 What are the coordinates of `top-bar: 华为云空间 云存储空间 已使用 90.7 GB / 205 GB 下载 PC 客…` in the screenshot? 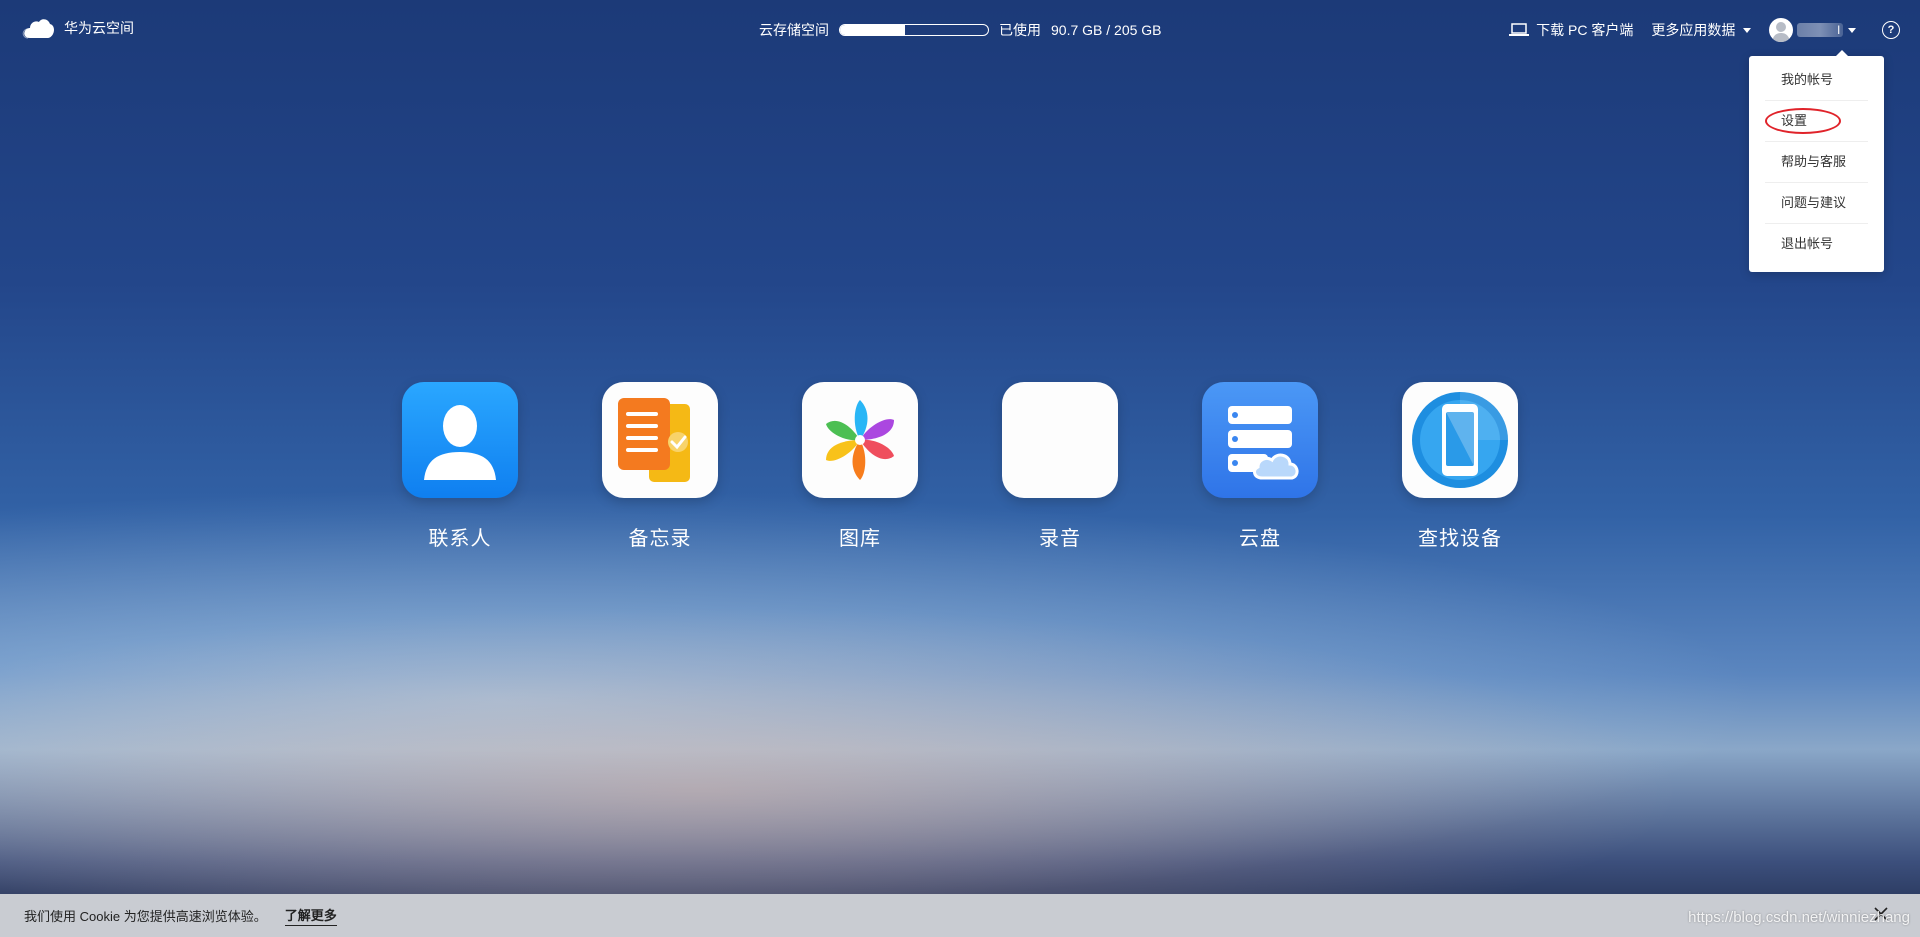 It's located at (960, 30).